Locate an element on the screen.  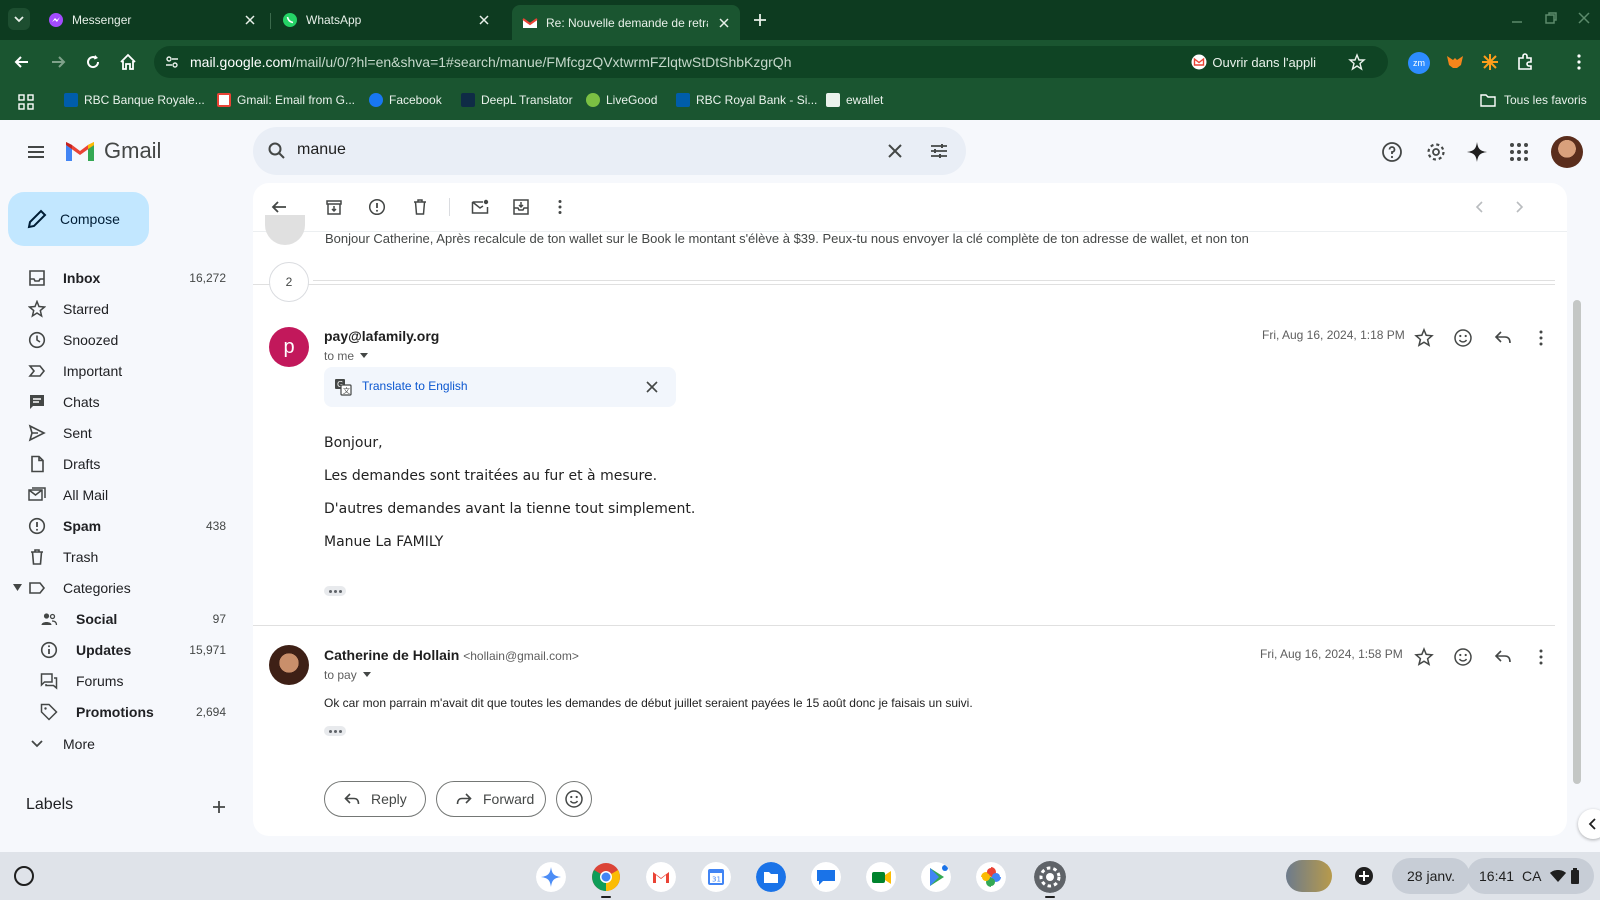
extensions-puzzle-icon is located at coordinates (1525, 62).